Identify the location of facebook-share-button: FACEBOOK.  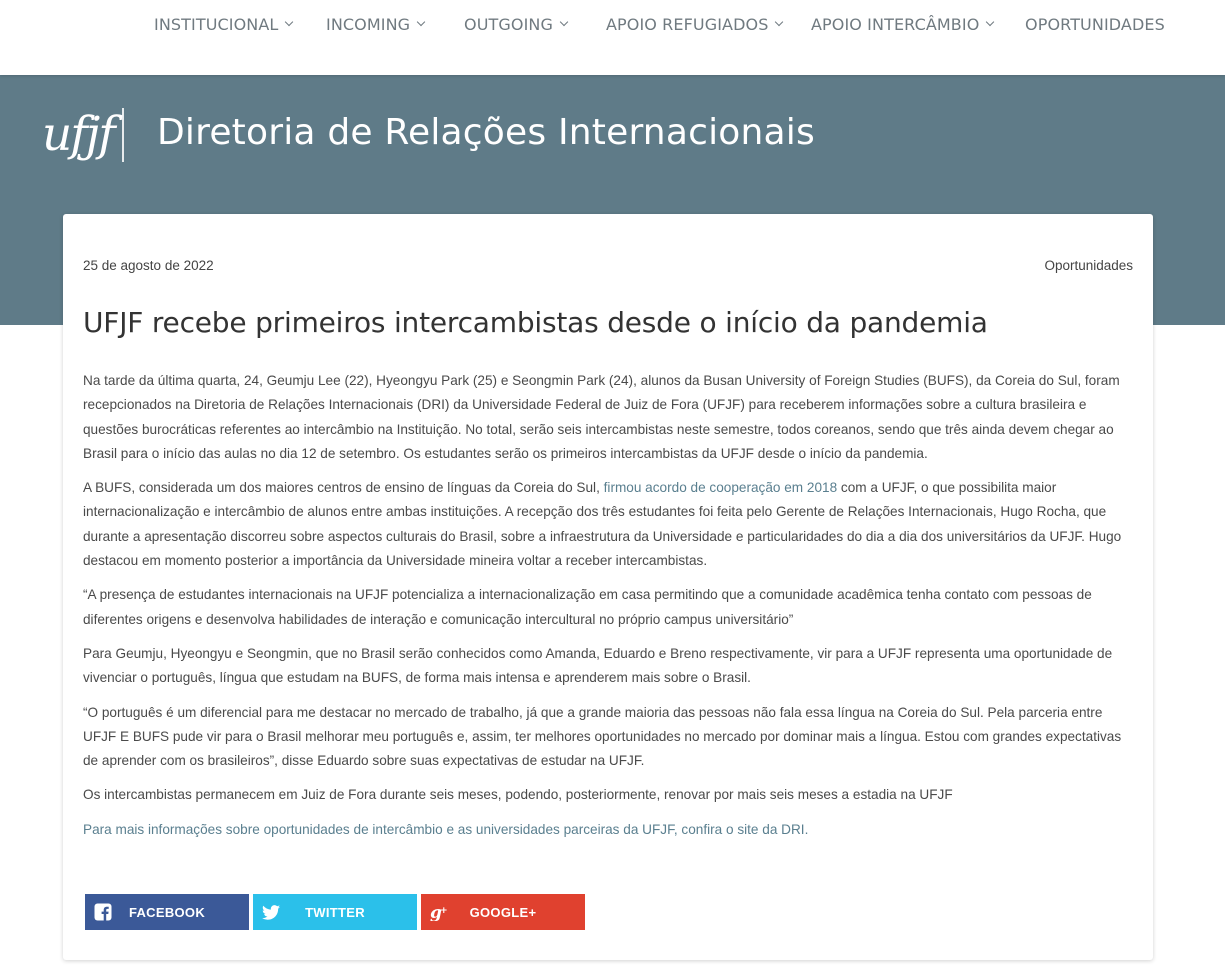
(167, 912).